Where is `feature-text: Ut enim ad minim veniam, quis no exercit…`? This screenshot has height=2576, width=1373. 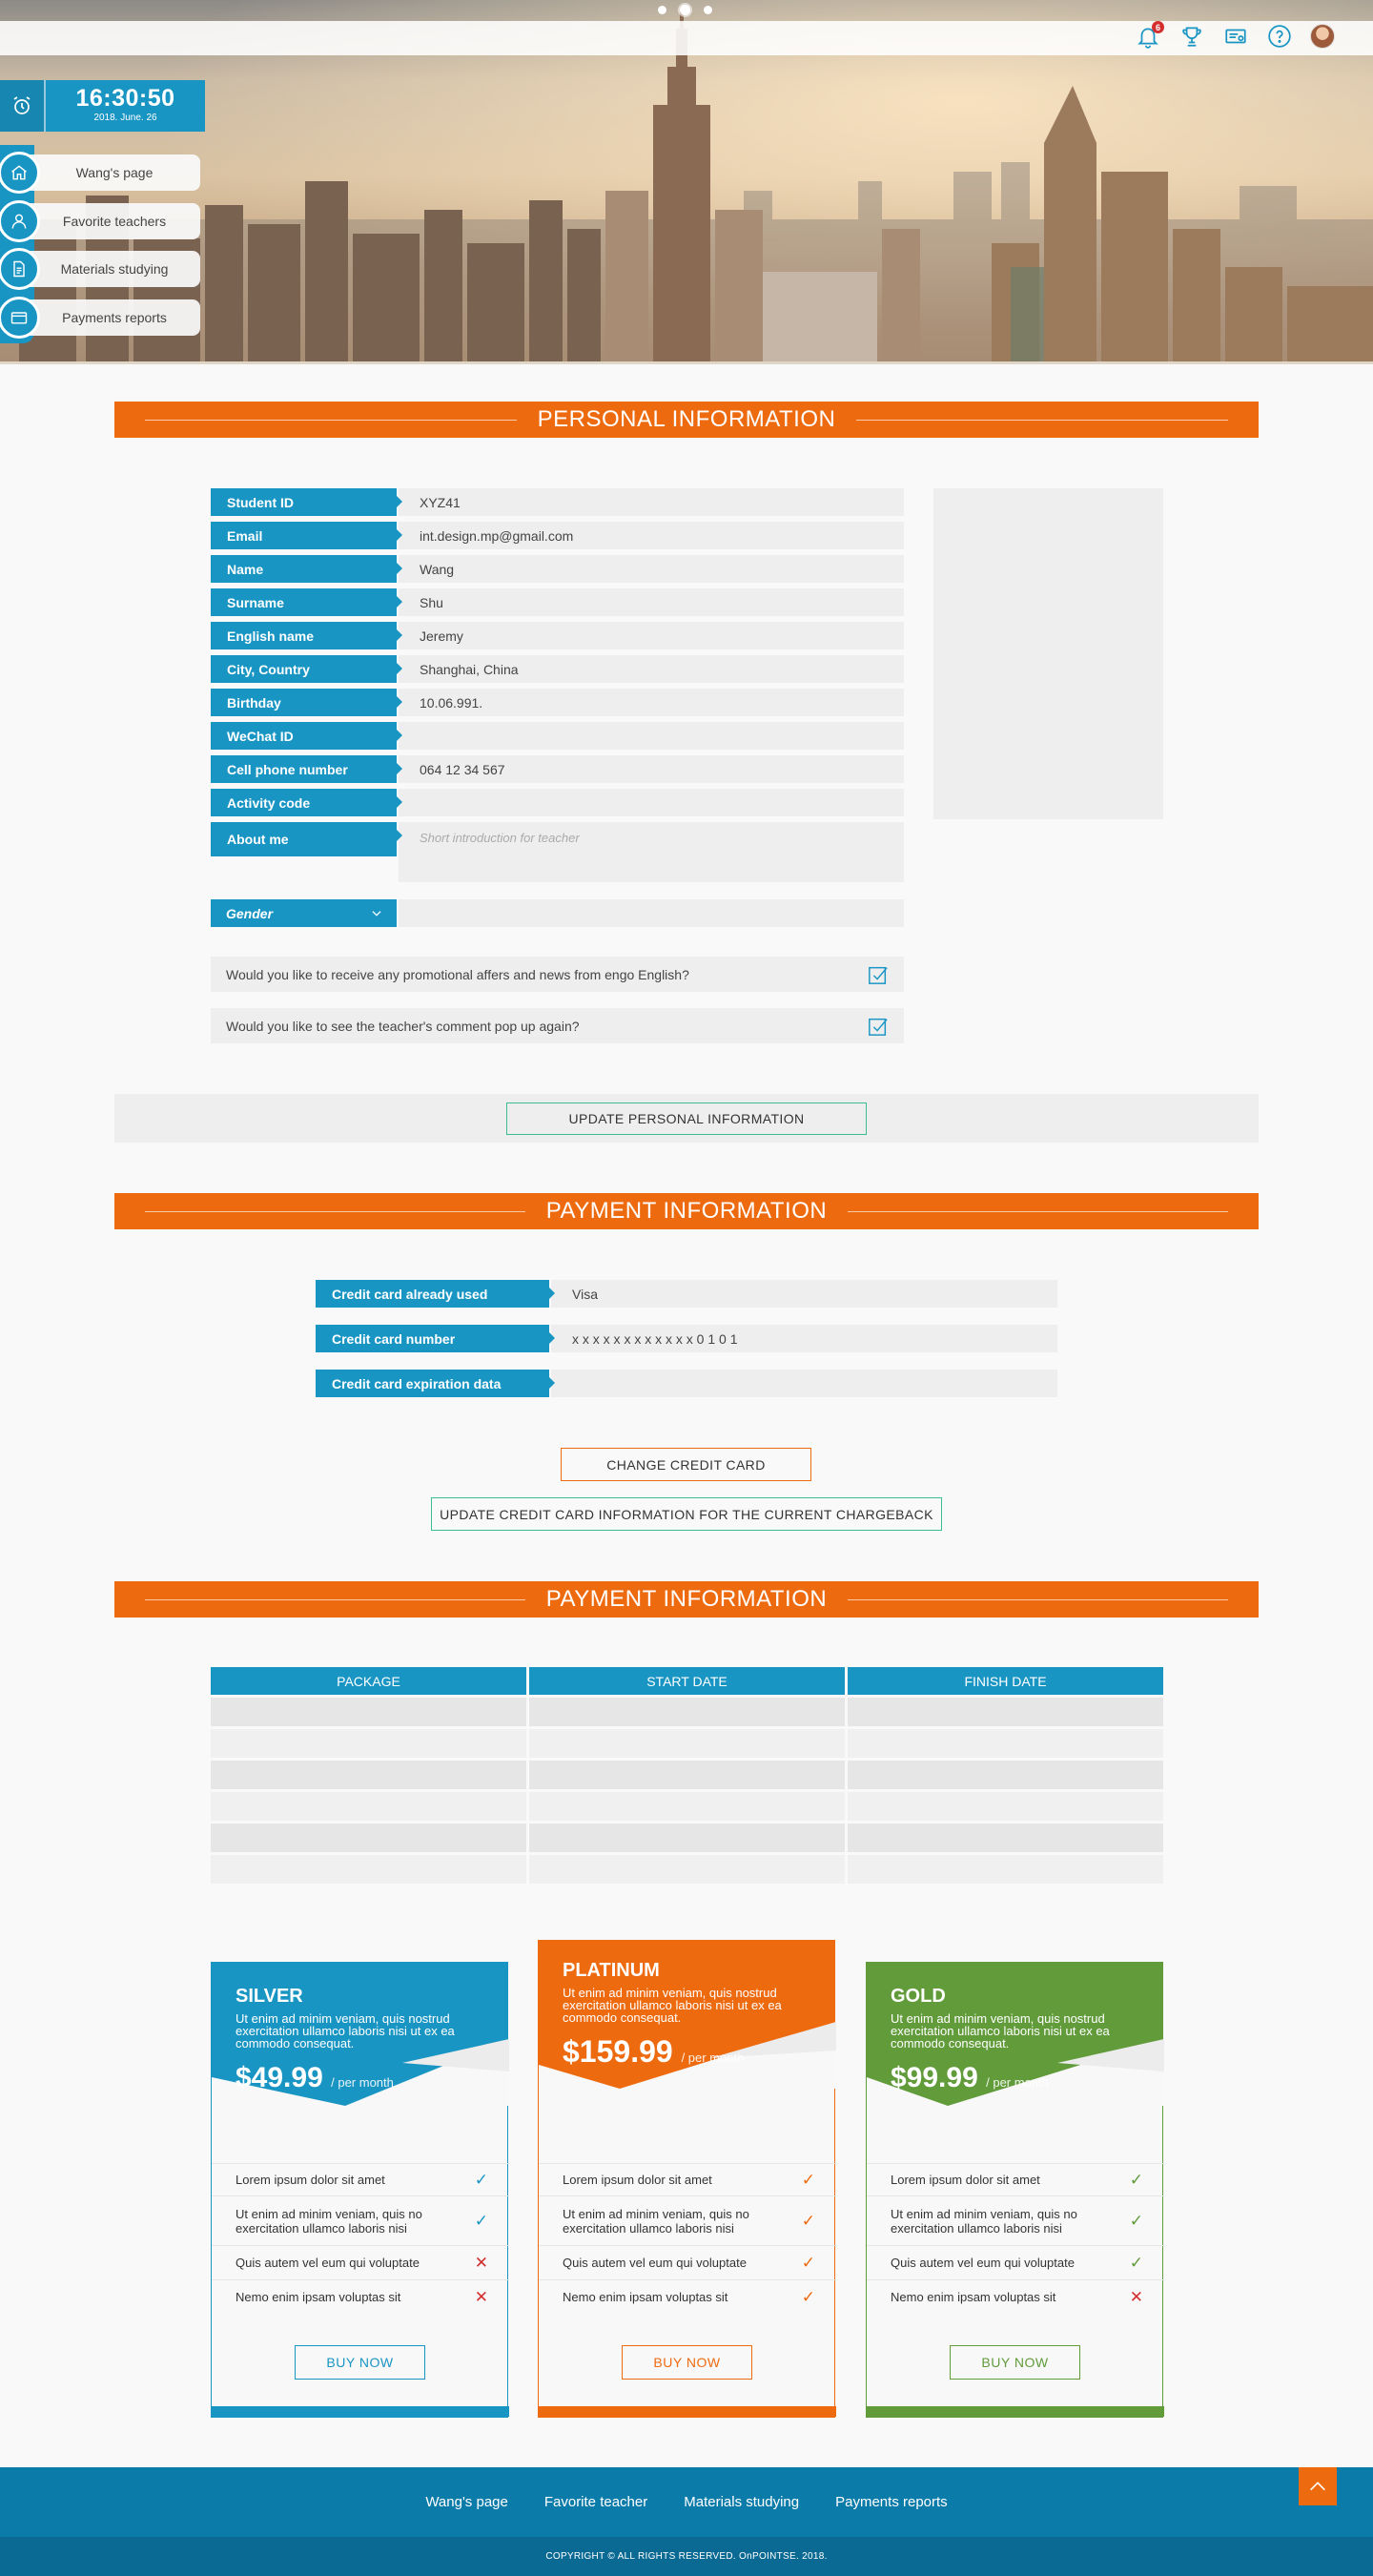 feature-text: Ut enim ad minim veniam, quis no exercit… is located at coordinates (984, 2221).